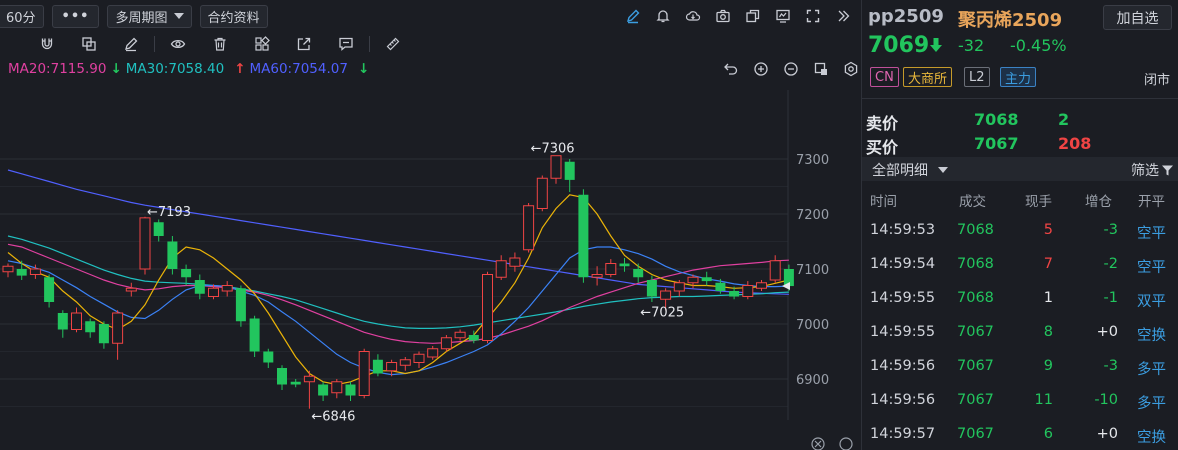 This screenshot has width=1178, height=450. I want to click on detail-type-dropdown: 全部明细, so click(910, 170).